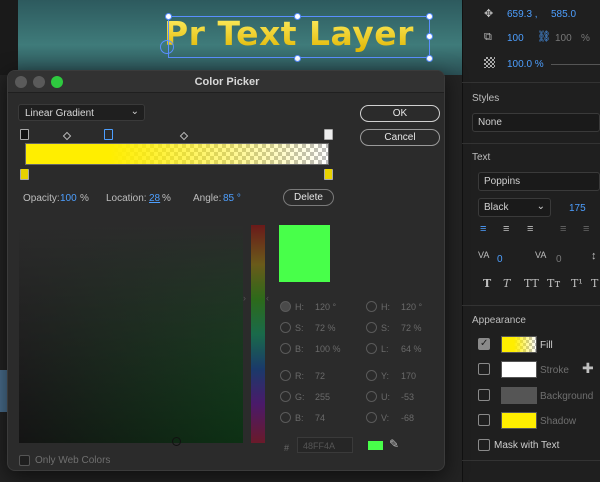 The height and width of the screenshot is (482, 600). I want to click on opacity-stop-selected, so click(108, 134).